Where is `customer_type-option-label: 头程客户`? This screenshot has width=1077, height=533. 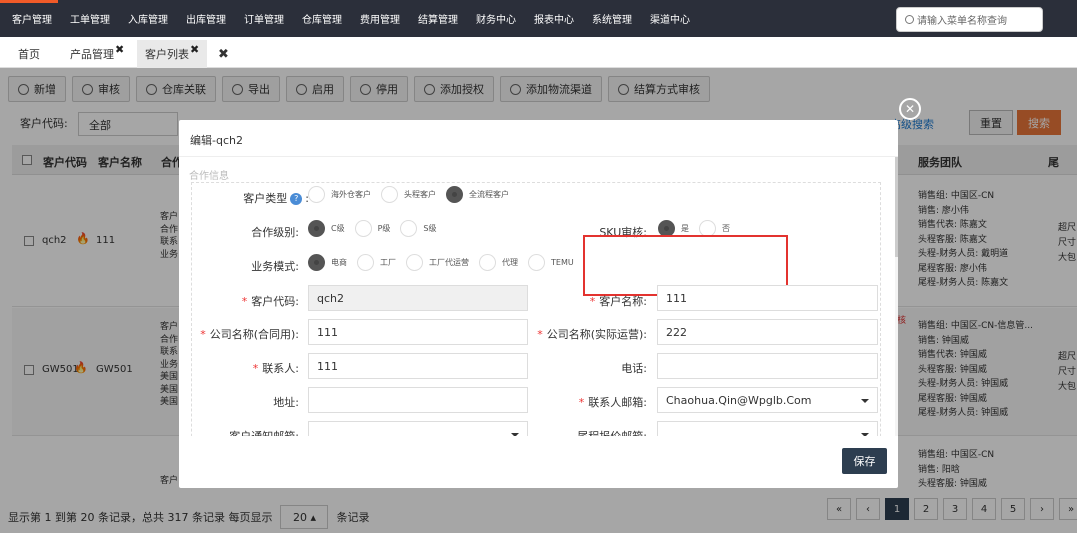
customer_type-option-label: 头程客户 is located at coordinates (420, 194).